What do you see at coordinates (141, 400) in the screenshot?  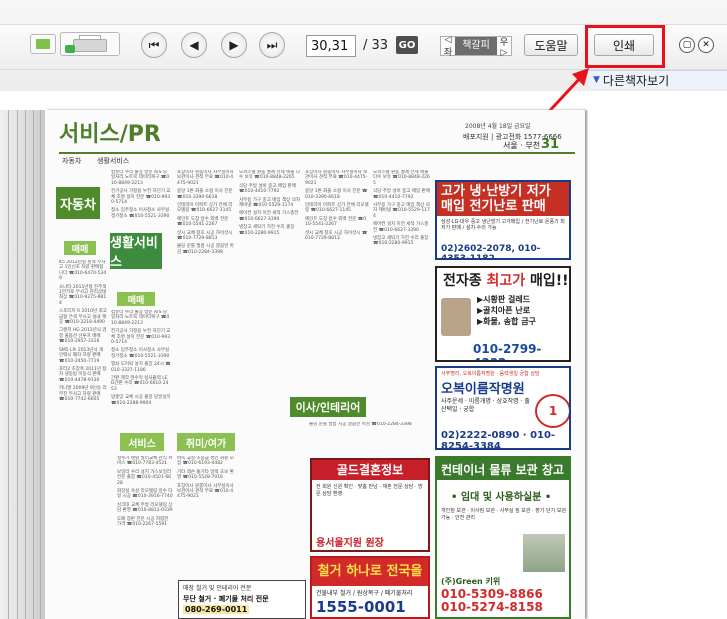 I see `classified-text: 방충망 교체 시공 출장 당일설치 ☎010-2288-9904` at bounding box center [141, 400].